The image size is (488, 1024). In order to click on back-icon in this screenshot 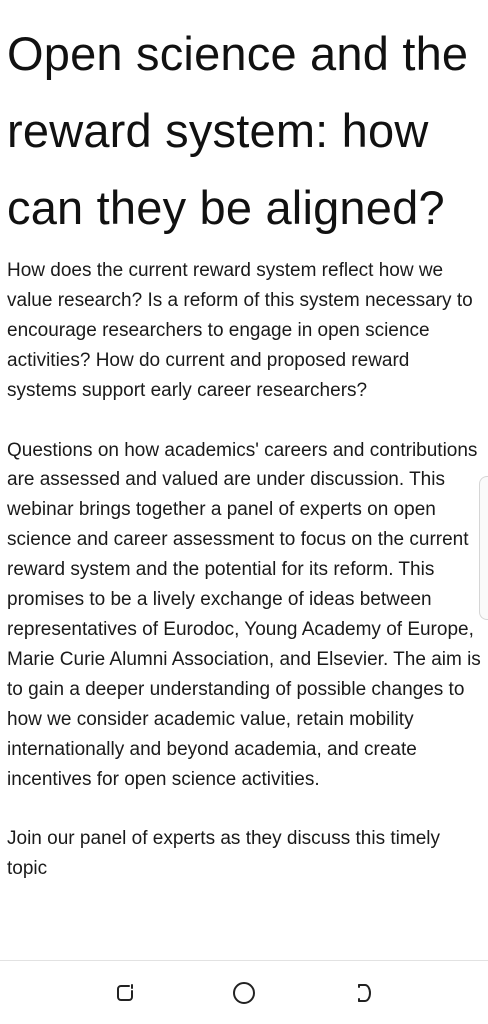, I will do `click(364, 993)`.